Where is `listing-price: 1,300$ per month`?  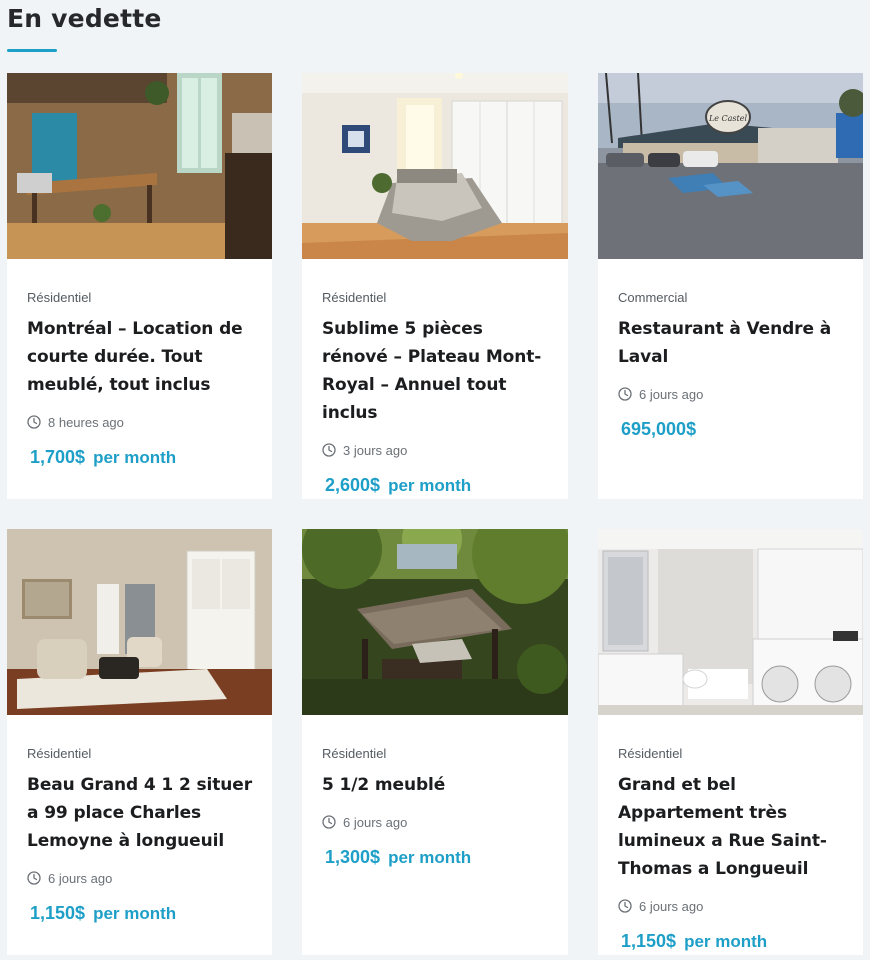
listing-price: 1,300$ per month is located at coordinates (435, 857).